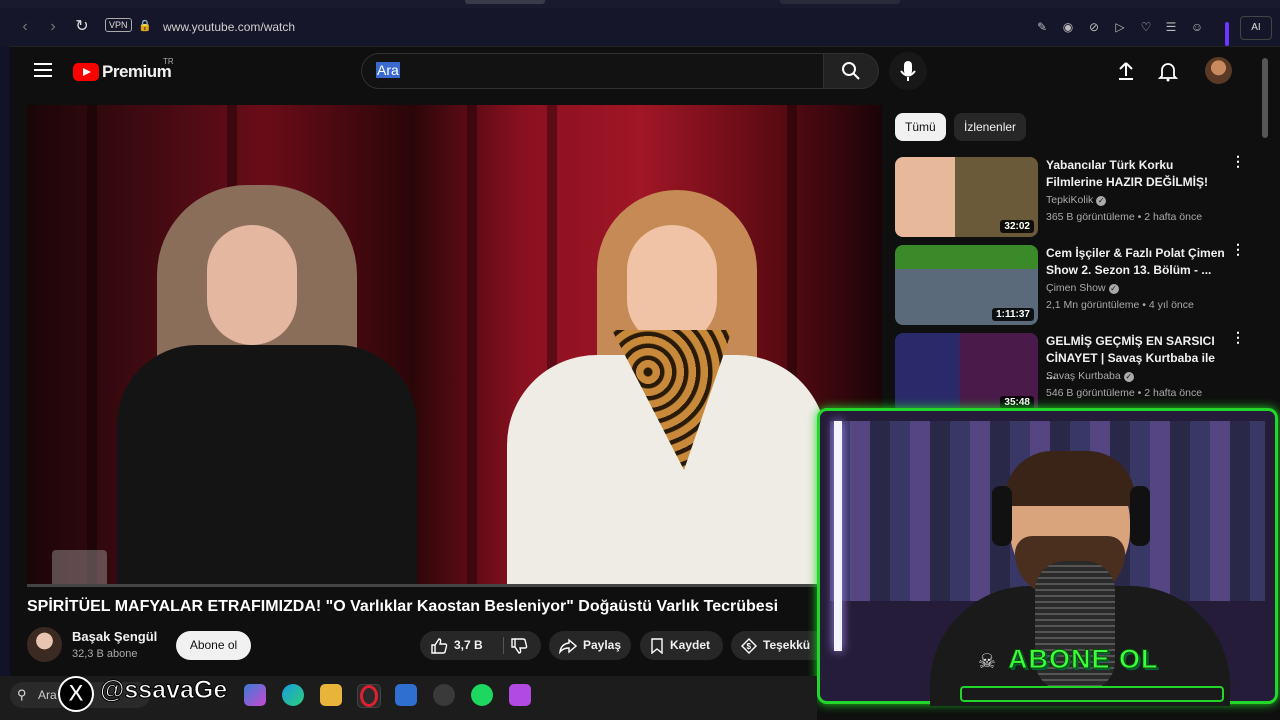 This screenshot has height=720, width=1280. Describe the element at coordinates (690, 645) in the screenshot. I see `save-label: Kaydet` at that location.